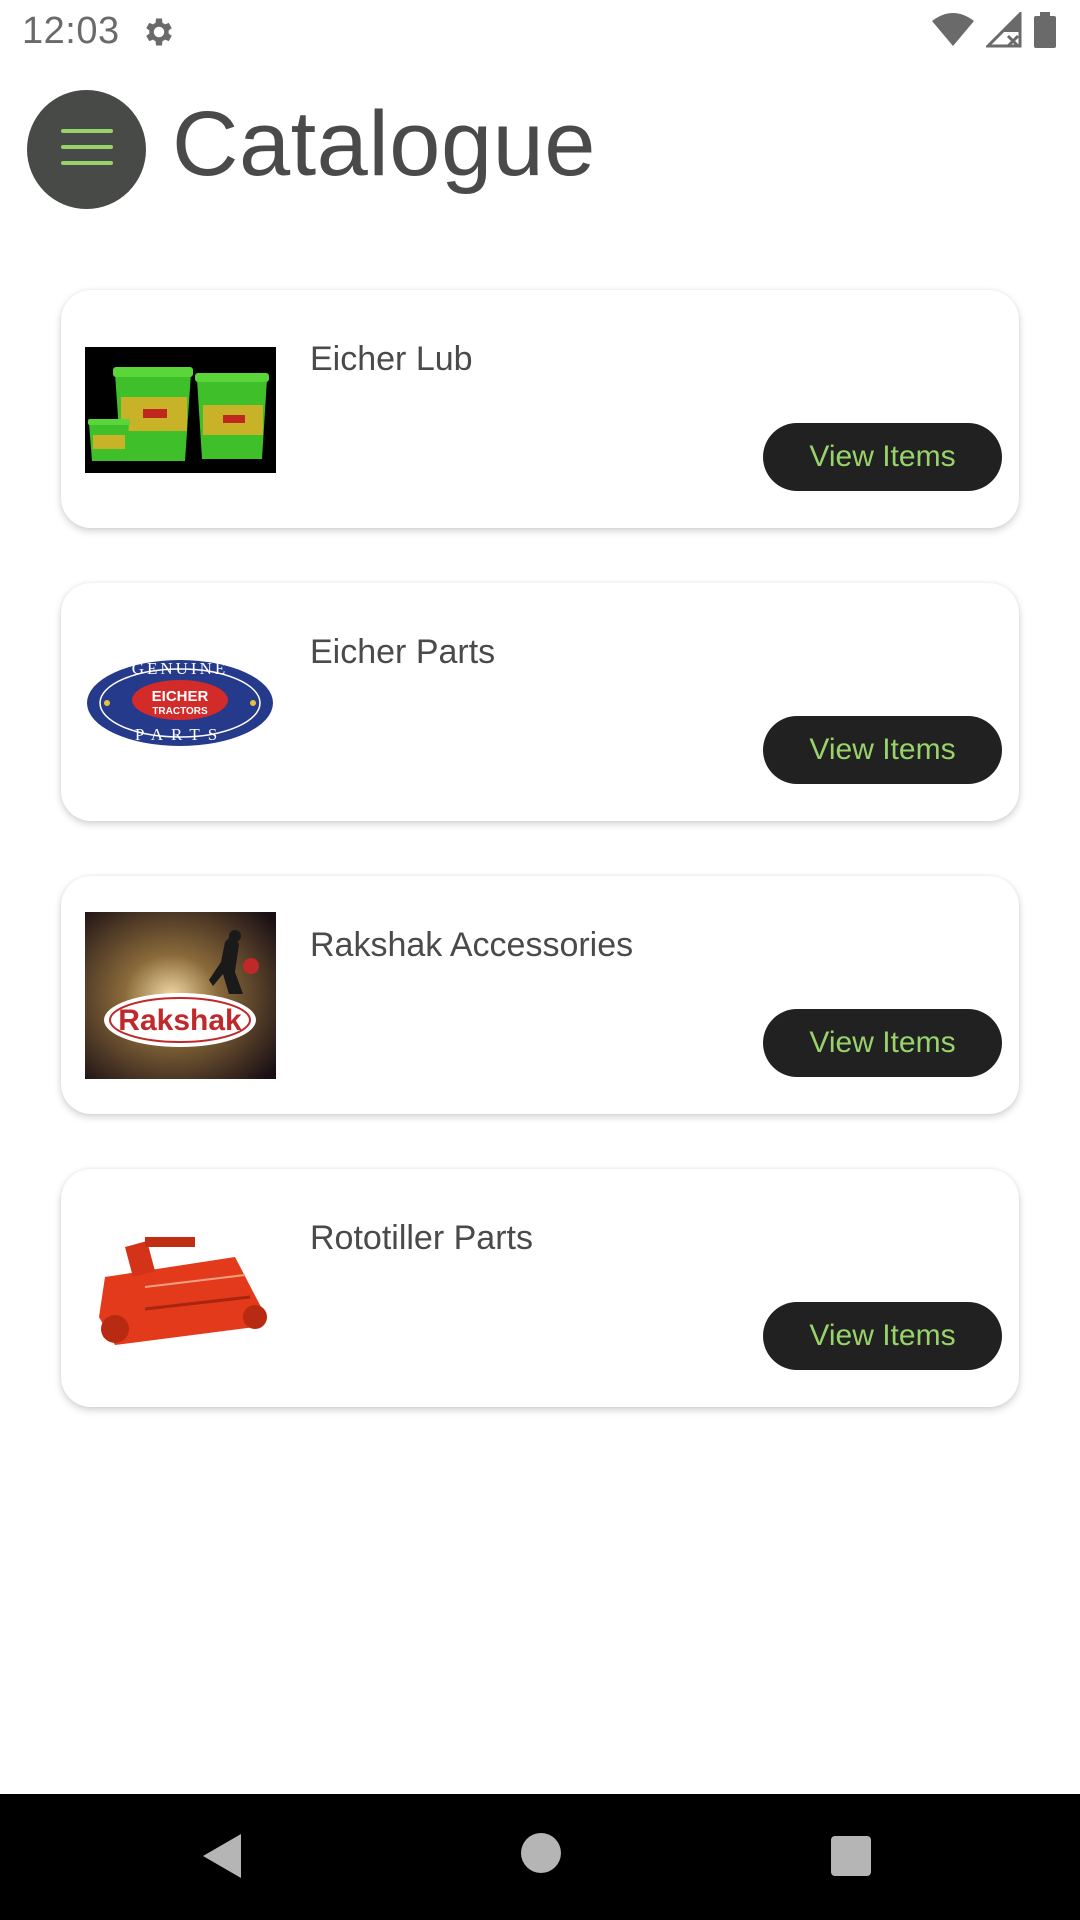 The image size is (1080, 1920). I want to click on page-title: Catalogue, so click(384, 144).